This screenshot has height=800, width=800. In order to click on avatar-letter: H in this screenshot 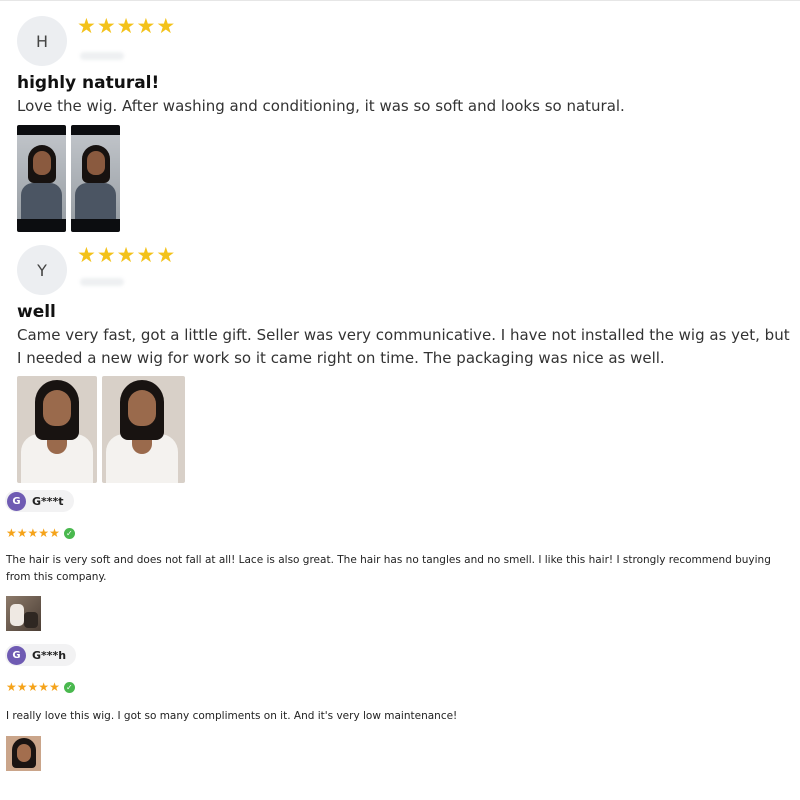, I will do `click(42, 41)`.